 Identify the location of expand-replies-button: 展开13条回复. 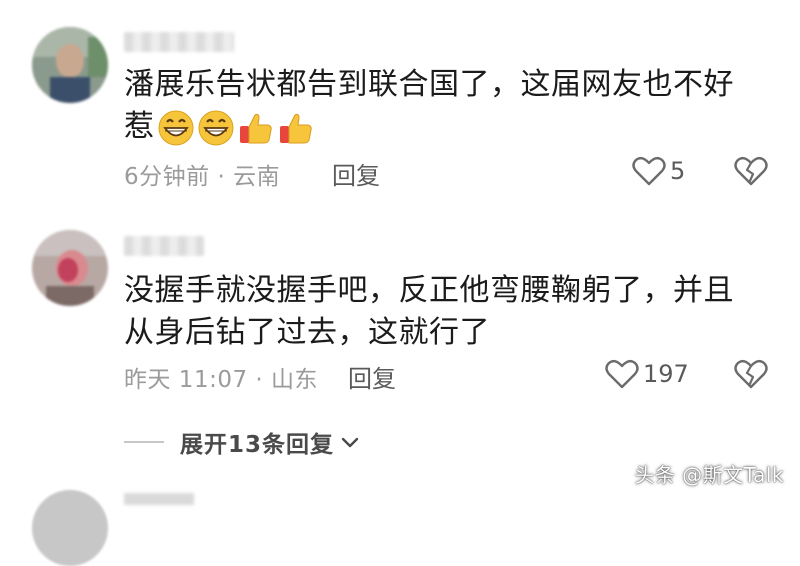
(242, 442).